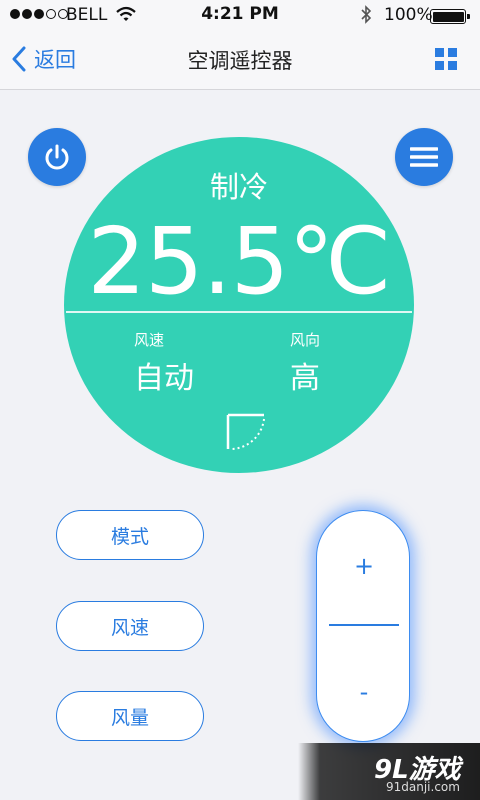 The width and height of the screenshot is (480, 800). I want to click on fan-speed-value: 自动, so click(164, 378).